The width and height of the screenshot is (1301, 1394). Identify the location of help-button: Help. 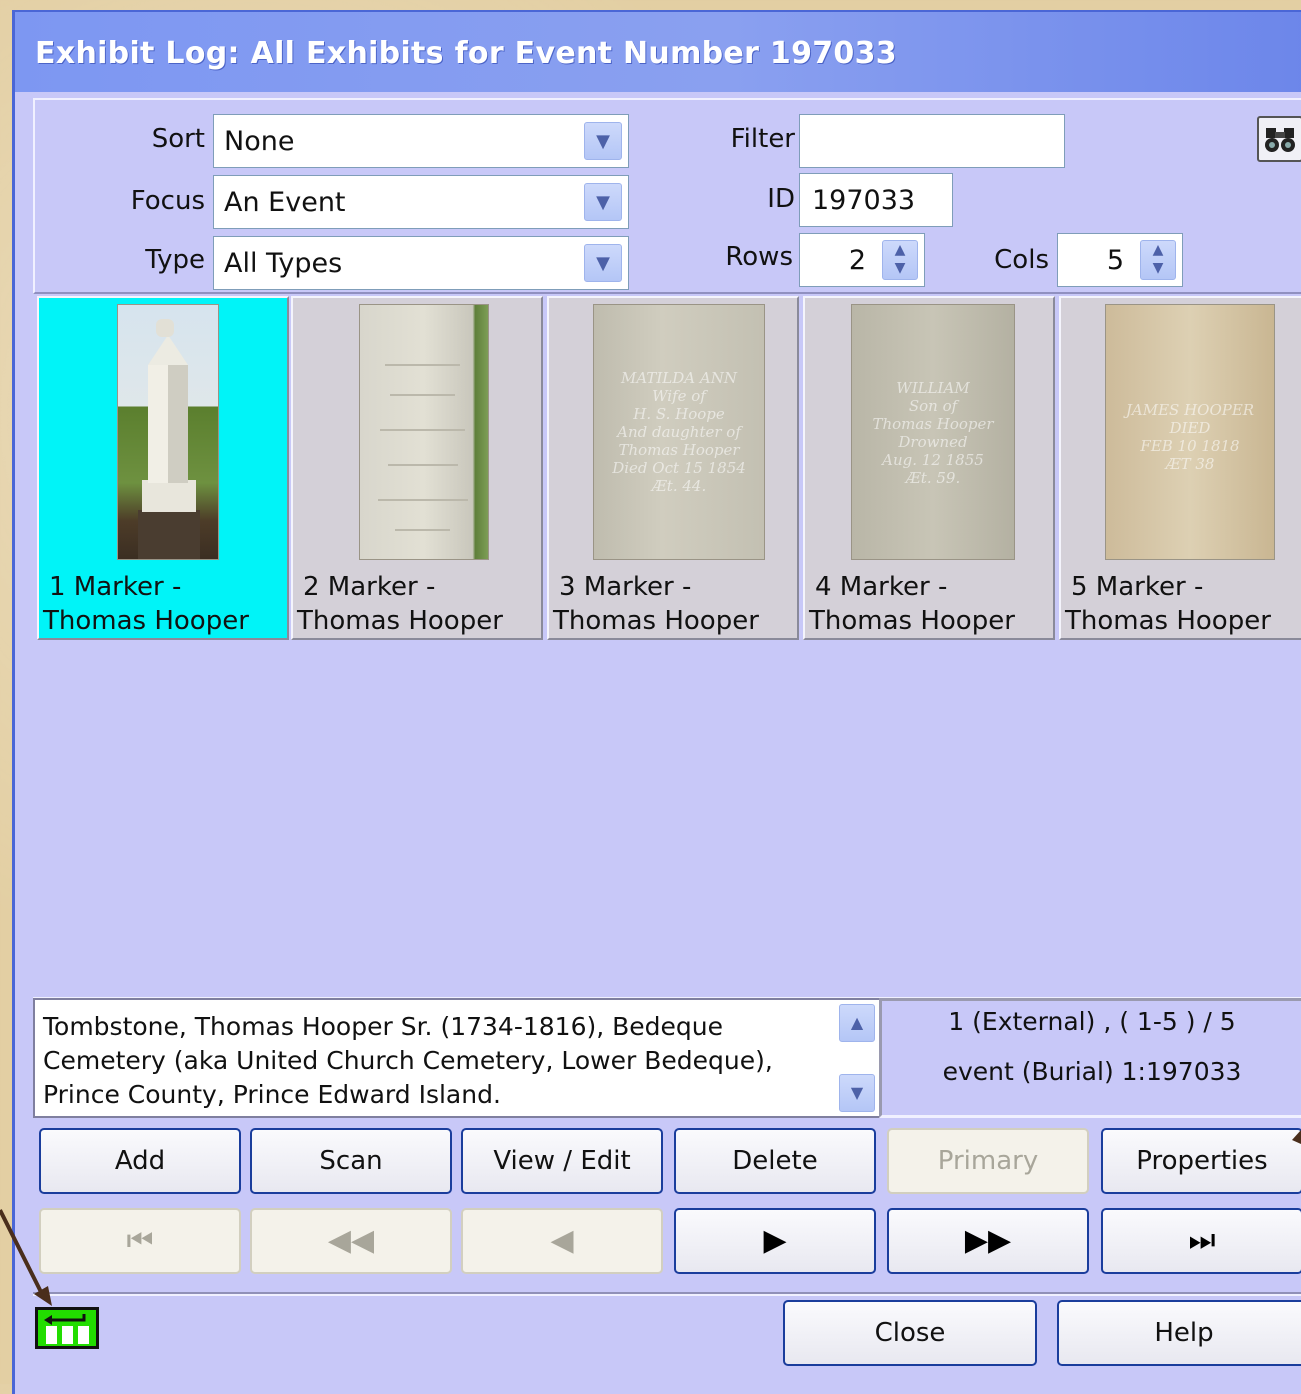
(1179, 1333).